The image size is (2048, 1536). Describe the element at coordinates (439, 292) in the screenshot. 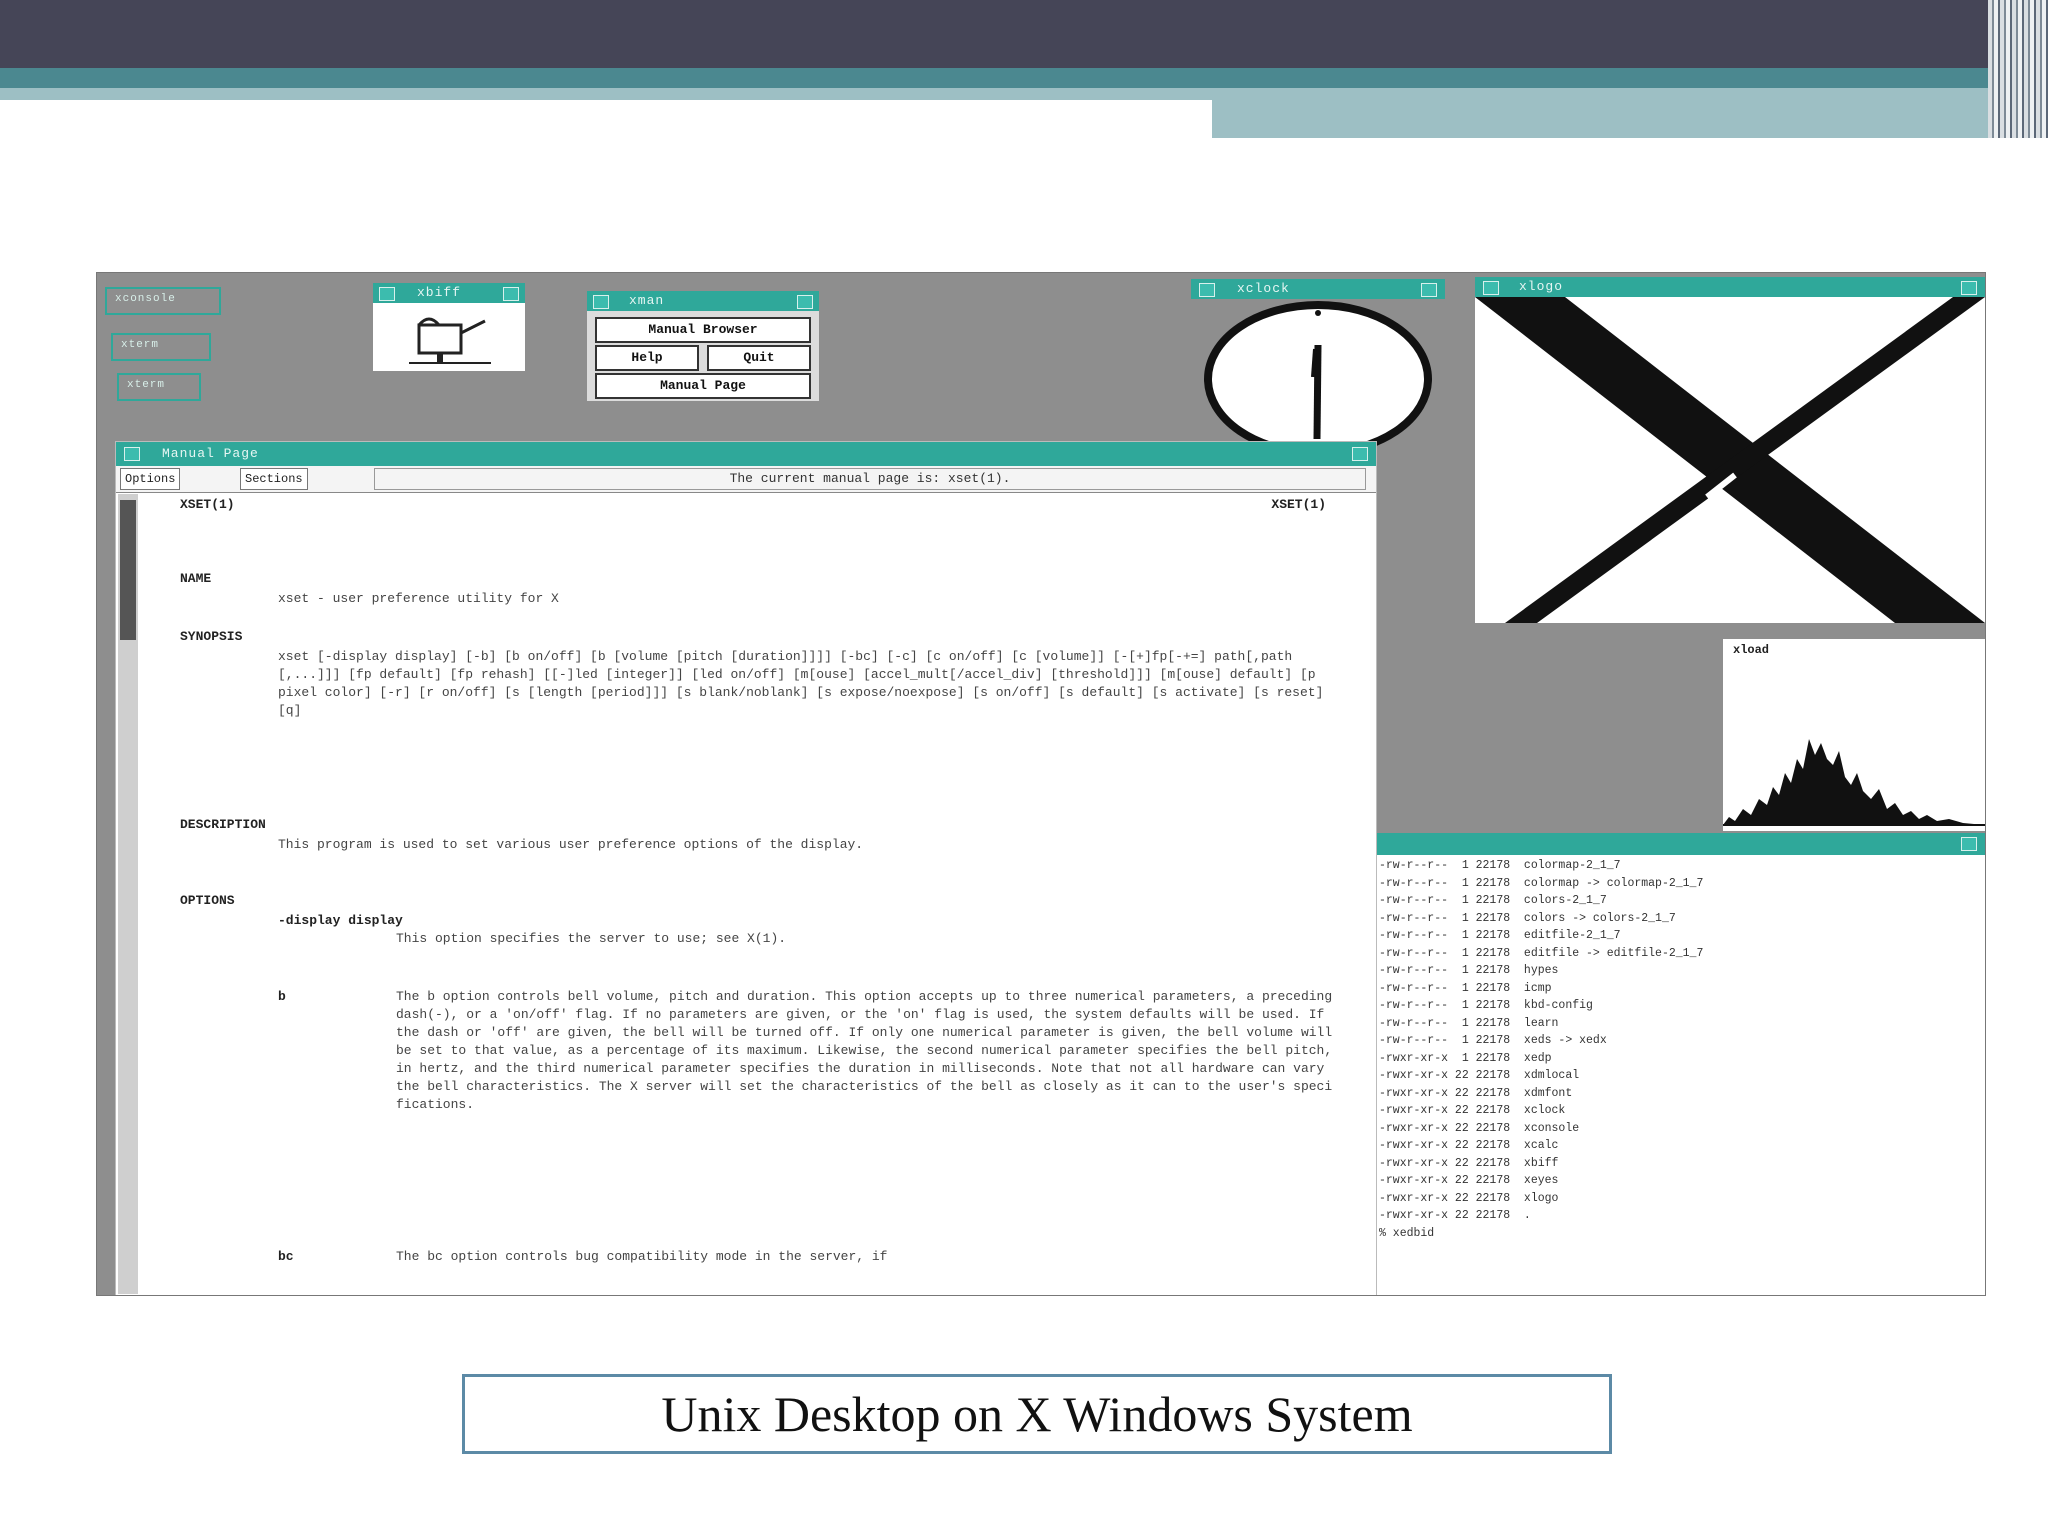

I see `window-title: xbiff` at that location.